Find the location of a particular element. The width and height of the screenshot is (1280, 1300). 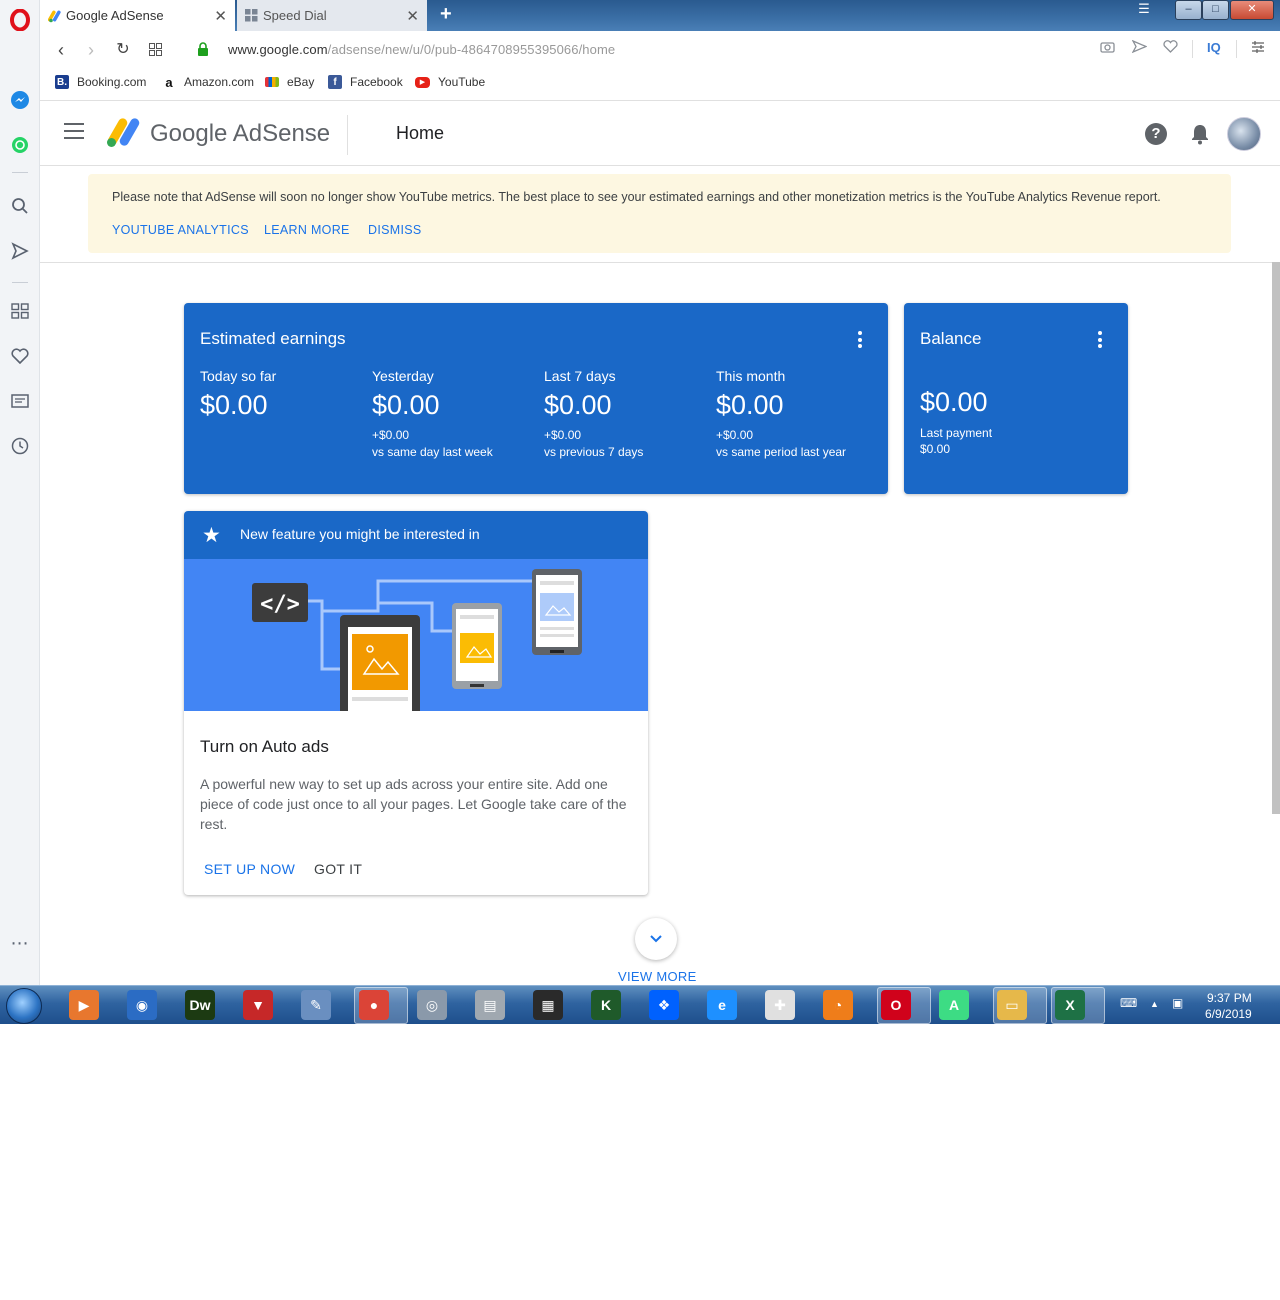

bookmark-amazon: a Amazon.com is located at coordinates (208, 82).